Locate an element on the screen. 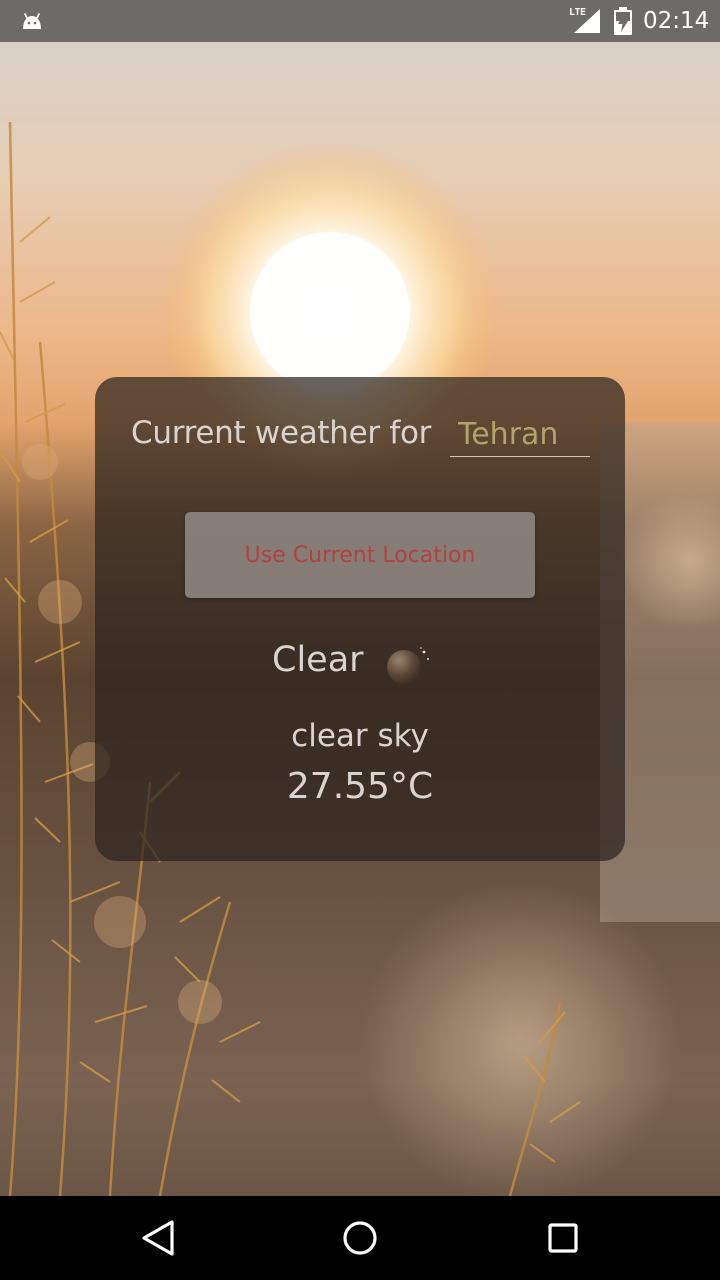 The height and width of the screenshot is (1280, 720). android-debug-icon is located at coordinates (32, 21).